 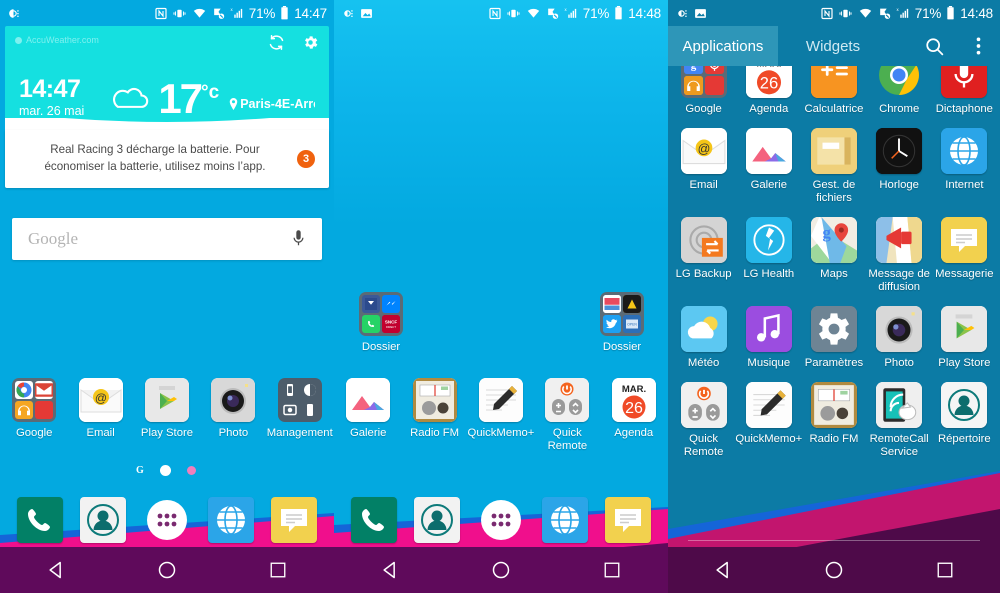 I want to click on wifi-icon, so click(x=199, y=13).